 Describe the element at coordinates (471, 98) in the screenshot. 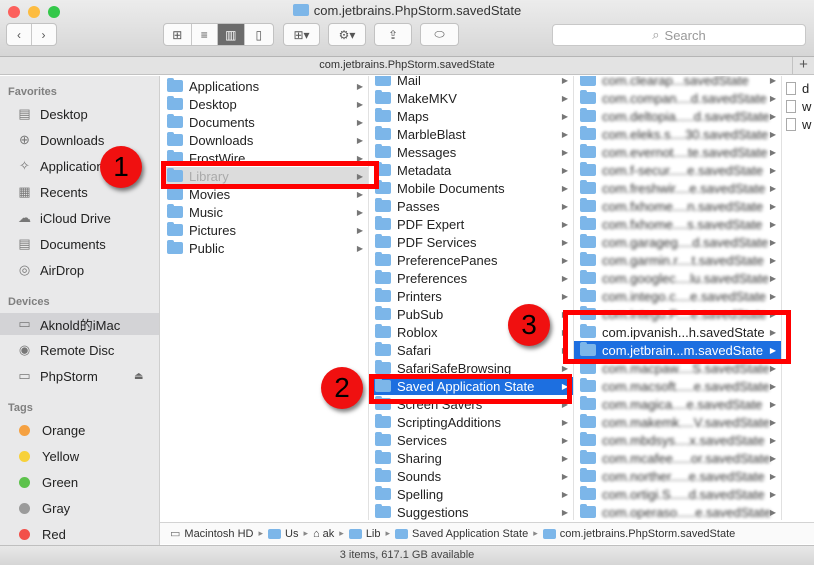

I see `folder-row: MakeMKV ▶` at that location.